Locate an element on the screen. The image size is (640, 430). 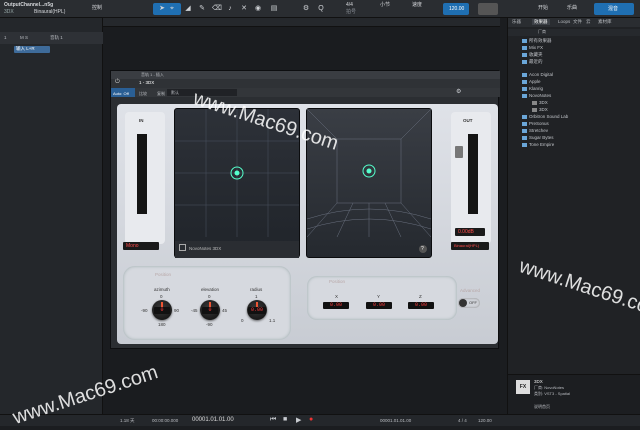
quantize-icon: Q is located at coordinates (321, 8).